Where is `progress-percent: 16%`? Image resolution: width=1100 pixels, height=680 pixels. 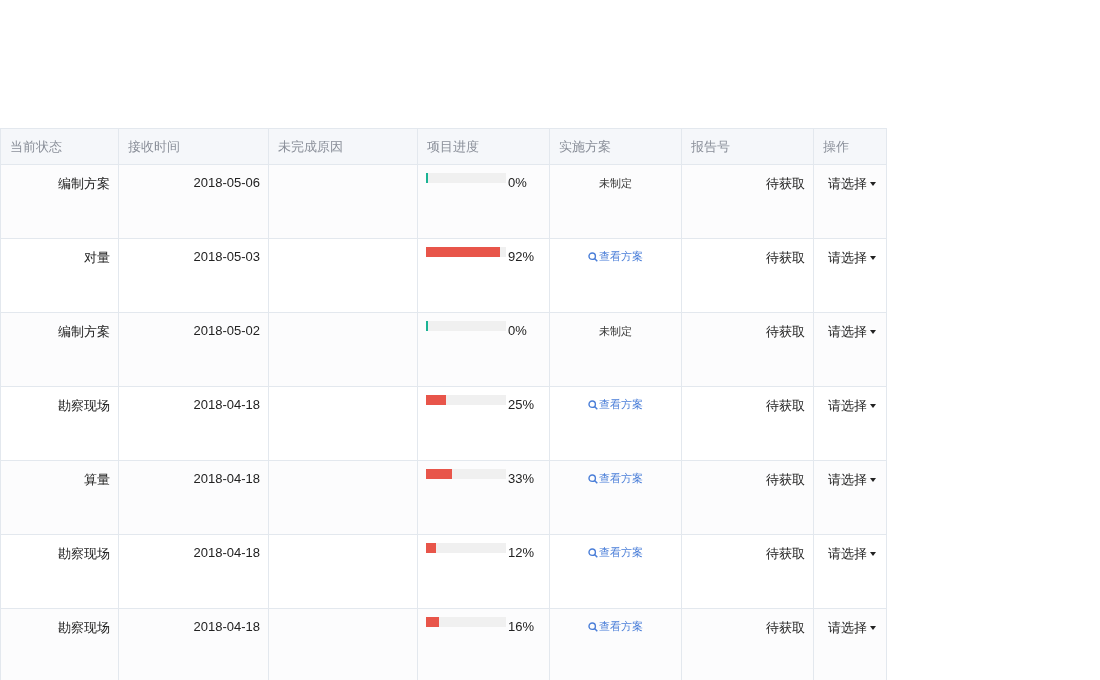 progress-percent: 16% is located at coordinates (521, 626).